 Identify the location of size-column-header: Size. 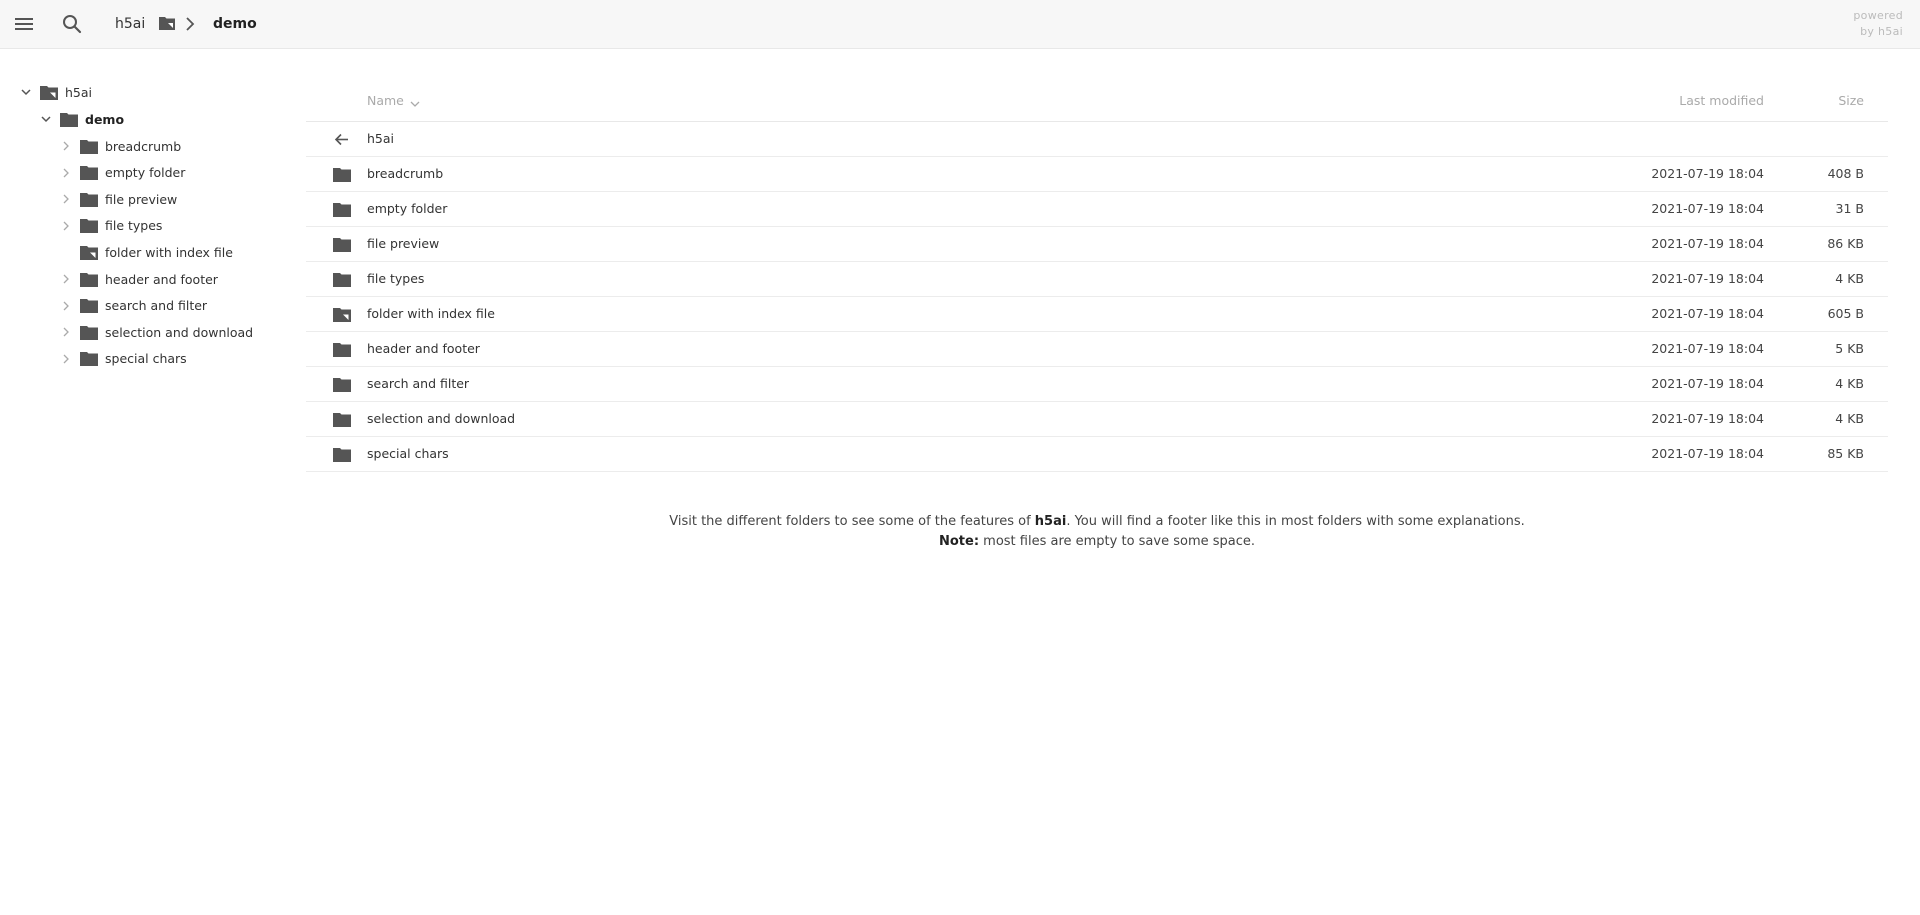
(1851, 100).